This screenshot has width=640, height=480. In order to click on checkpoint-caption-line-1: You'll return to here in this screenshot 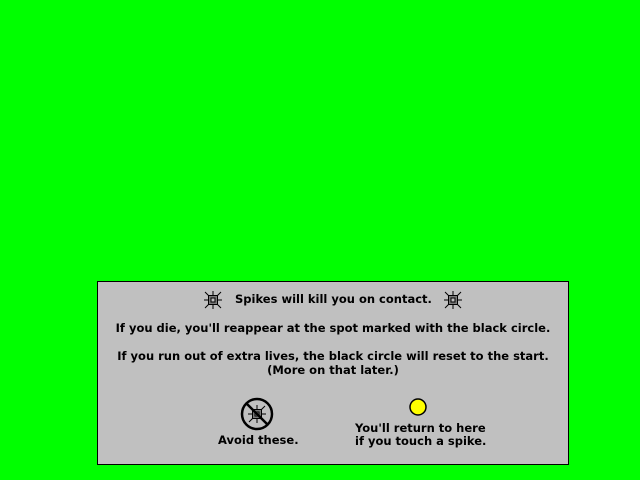, I will do `click(420, 428)`.